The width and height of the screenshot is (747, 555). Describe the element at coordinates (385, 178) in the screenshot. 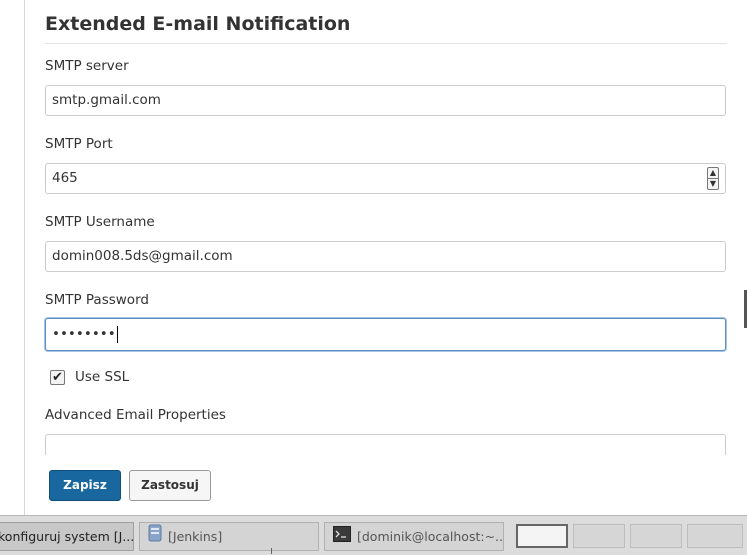

I see `smtp-port-input: 465 ▲ ▼` at that location.